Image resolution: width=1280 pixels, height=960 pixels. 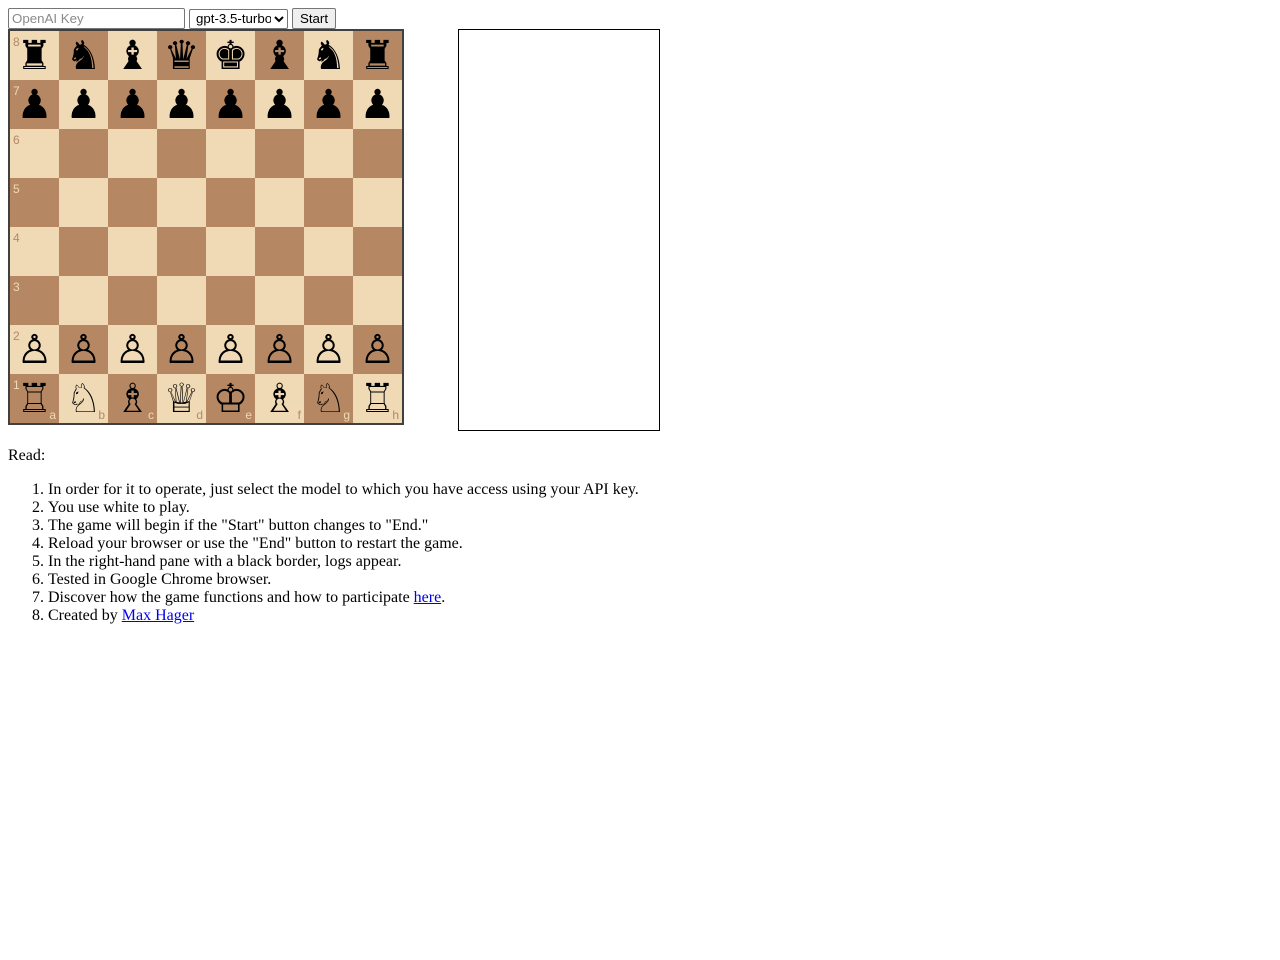 What do you see at coordinates (377, 300) in the screenshot?
I see `square-h3` at bounding box center [377, 300].